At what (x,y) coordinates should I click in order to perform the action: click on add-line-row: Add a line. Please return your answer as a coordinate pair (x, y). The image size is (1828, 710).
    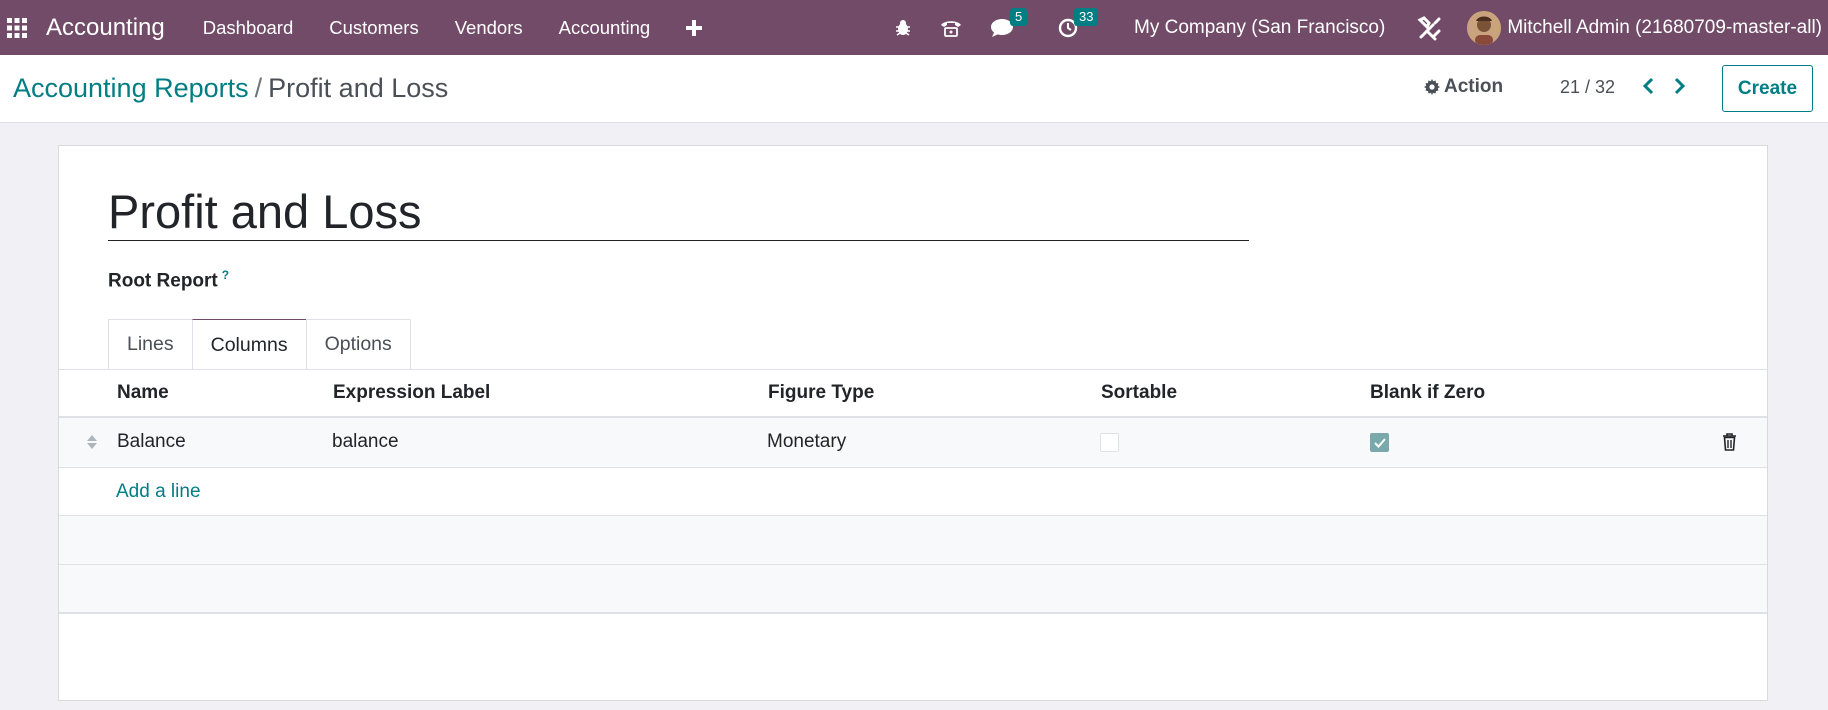
    Looking at the image, I should click on (913, 492).